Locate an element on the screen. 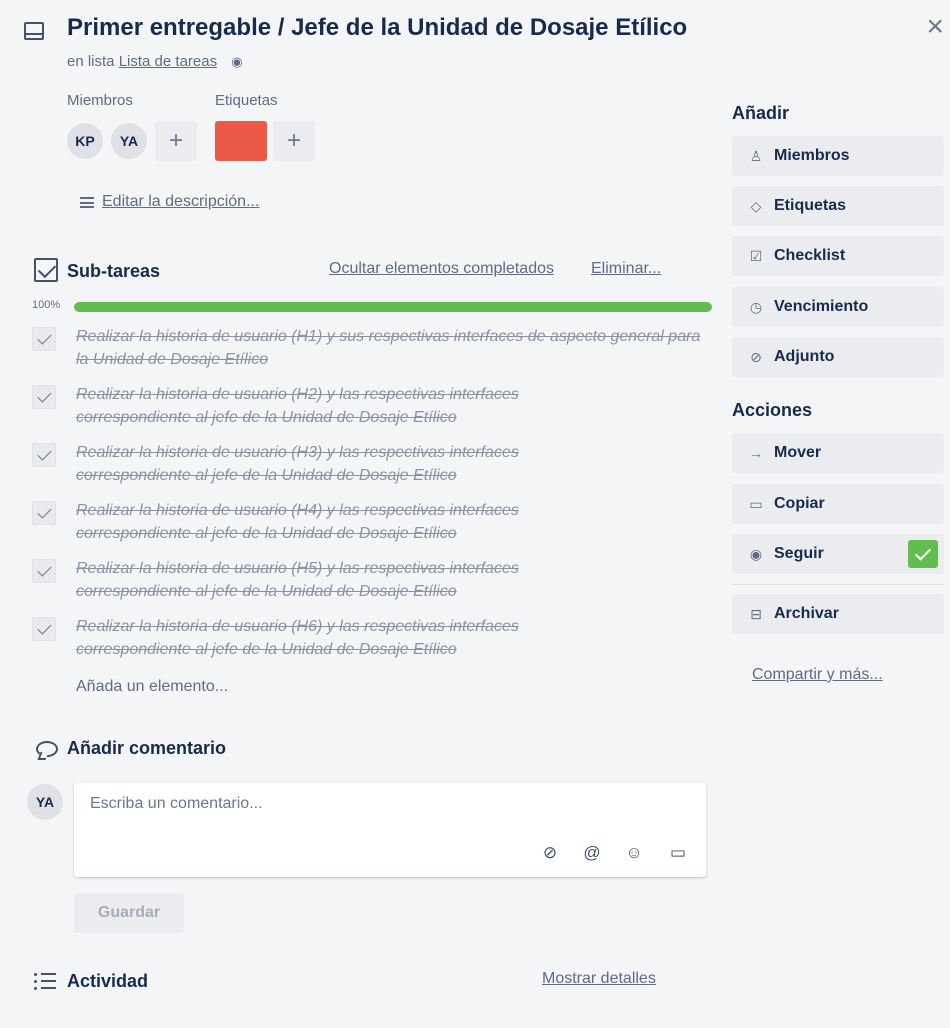 This screenshot has width=950, height=1028. save-comment-button: Guardar is located at coordinates (129, 913).